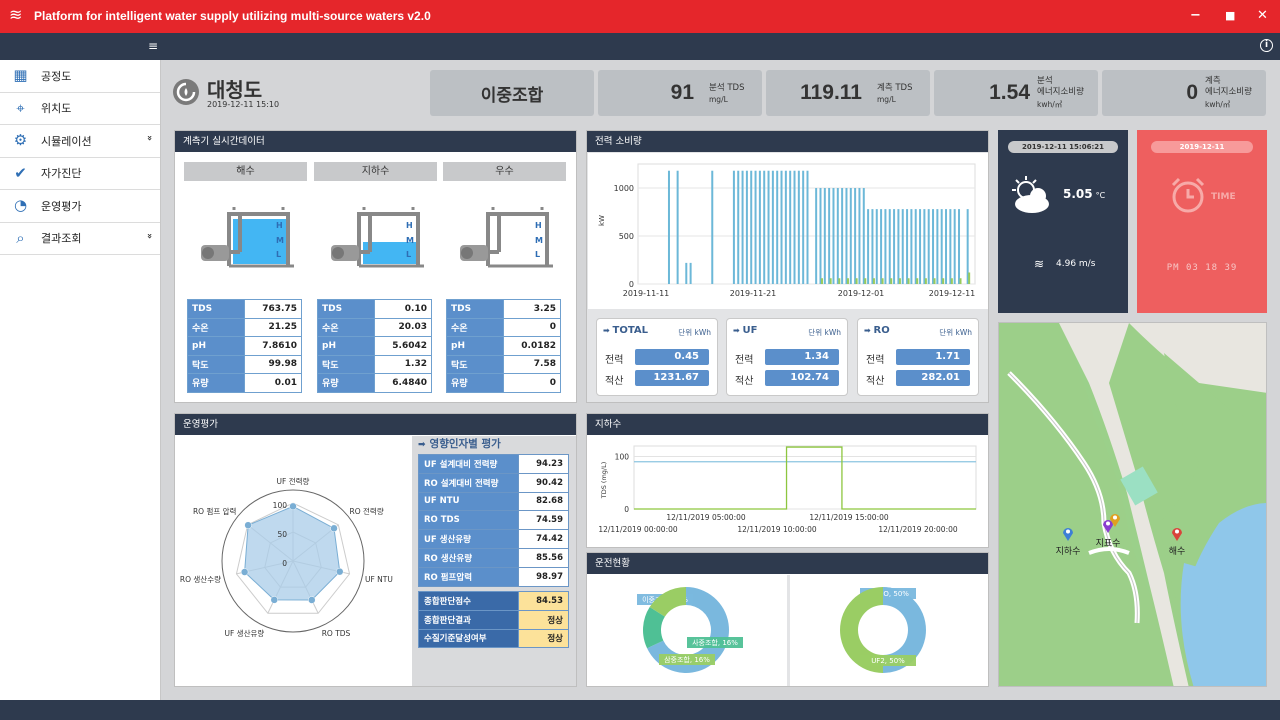 The image size is (1280, 720). Describe the element at coordinates (66, 141) in the screenshot. I see `sidebar-item-label: 시뮬레이션` at that location.